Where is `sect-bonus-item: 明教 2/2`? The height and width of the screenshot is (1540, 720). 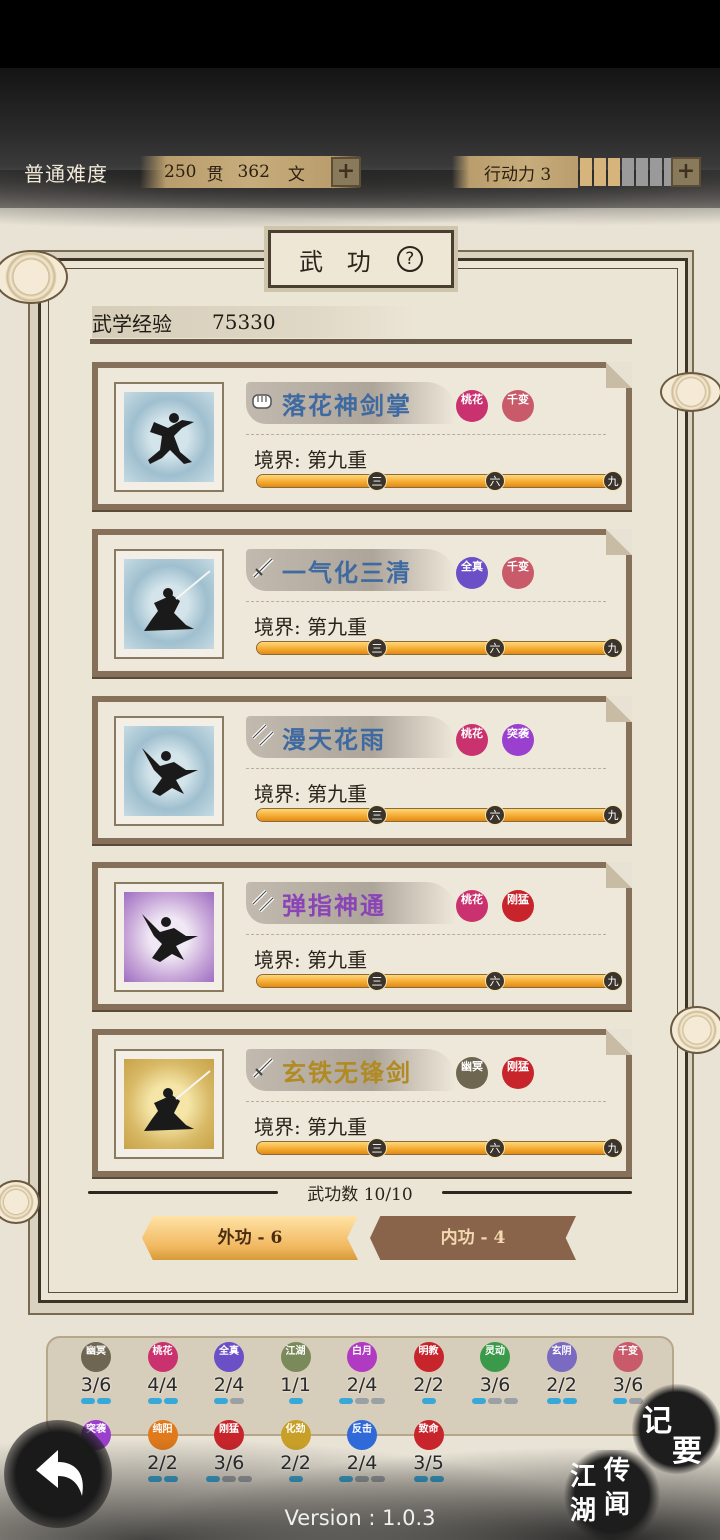 sect-bonus-item: 明教 2/2 is located at coordinates (429, 1373).